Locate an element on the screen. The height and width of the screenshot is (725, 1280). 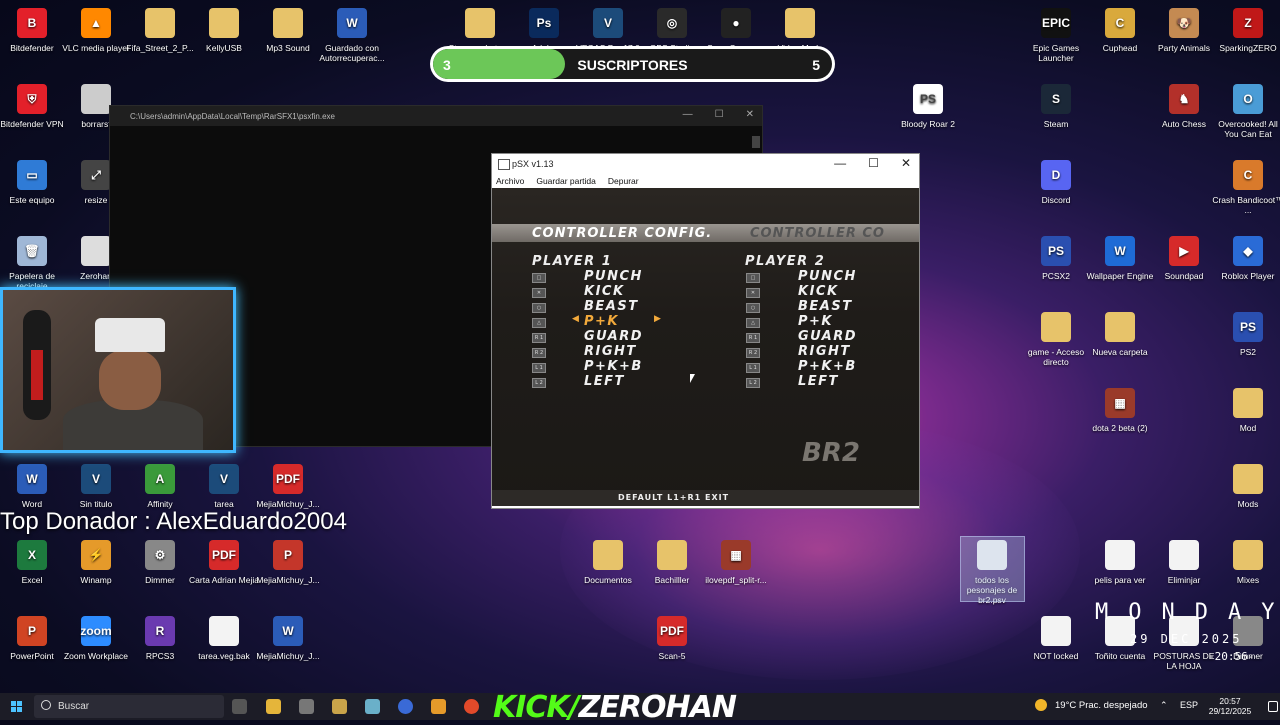
desktop-icon: ▭ Este equipo is located at coordinates (34, 180).